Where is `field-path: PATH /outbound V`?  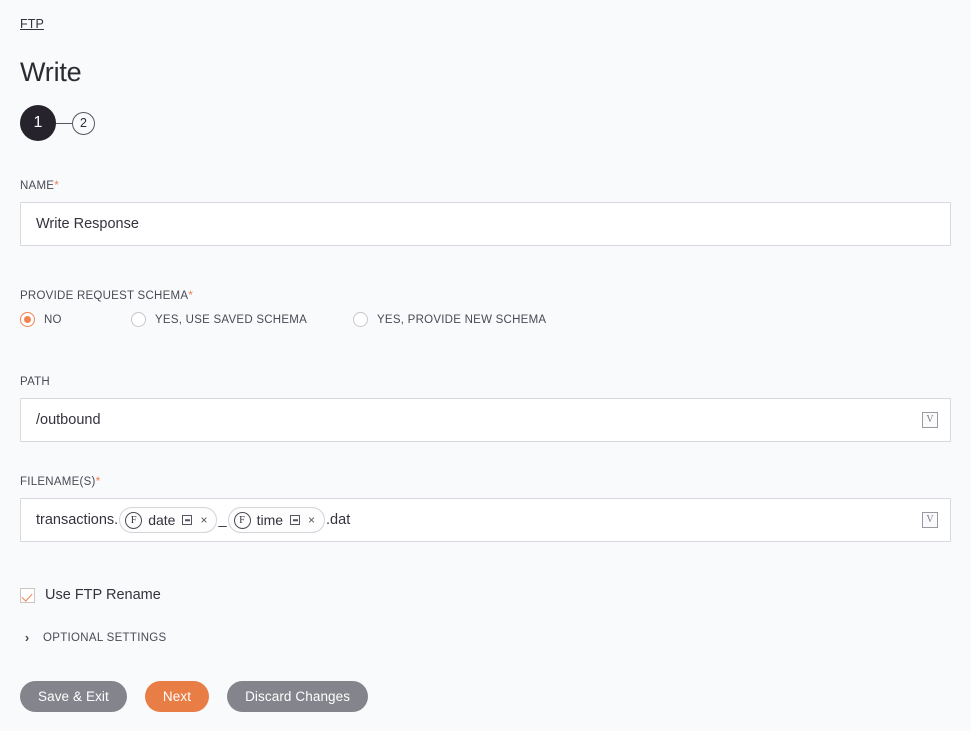 field-path: PATH /outbound V is located at coordinates (485, 408).